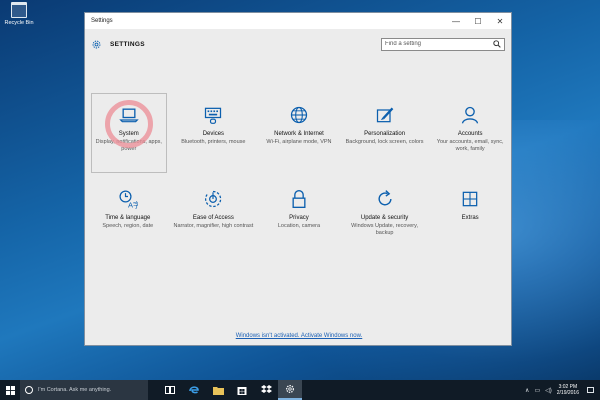 The width and height of the screenshot is (600, 400). Describe the element at coordinates (527, 390) in the screenshot. I see `chevron-up-icon: ∧` at that location.